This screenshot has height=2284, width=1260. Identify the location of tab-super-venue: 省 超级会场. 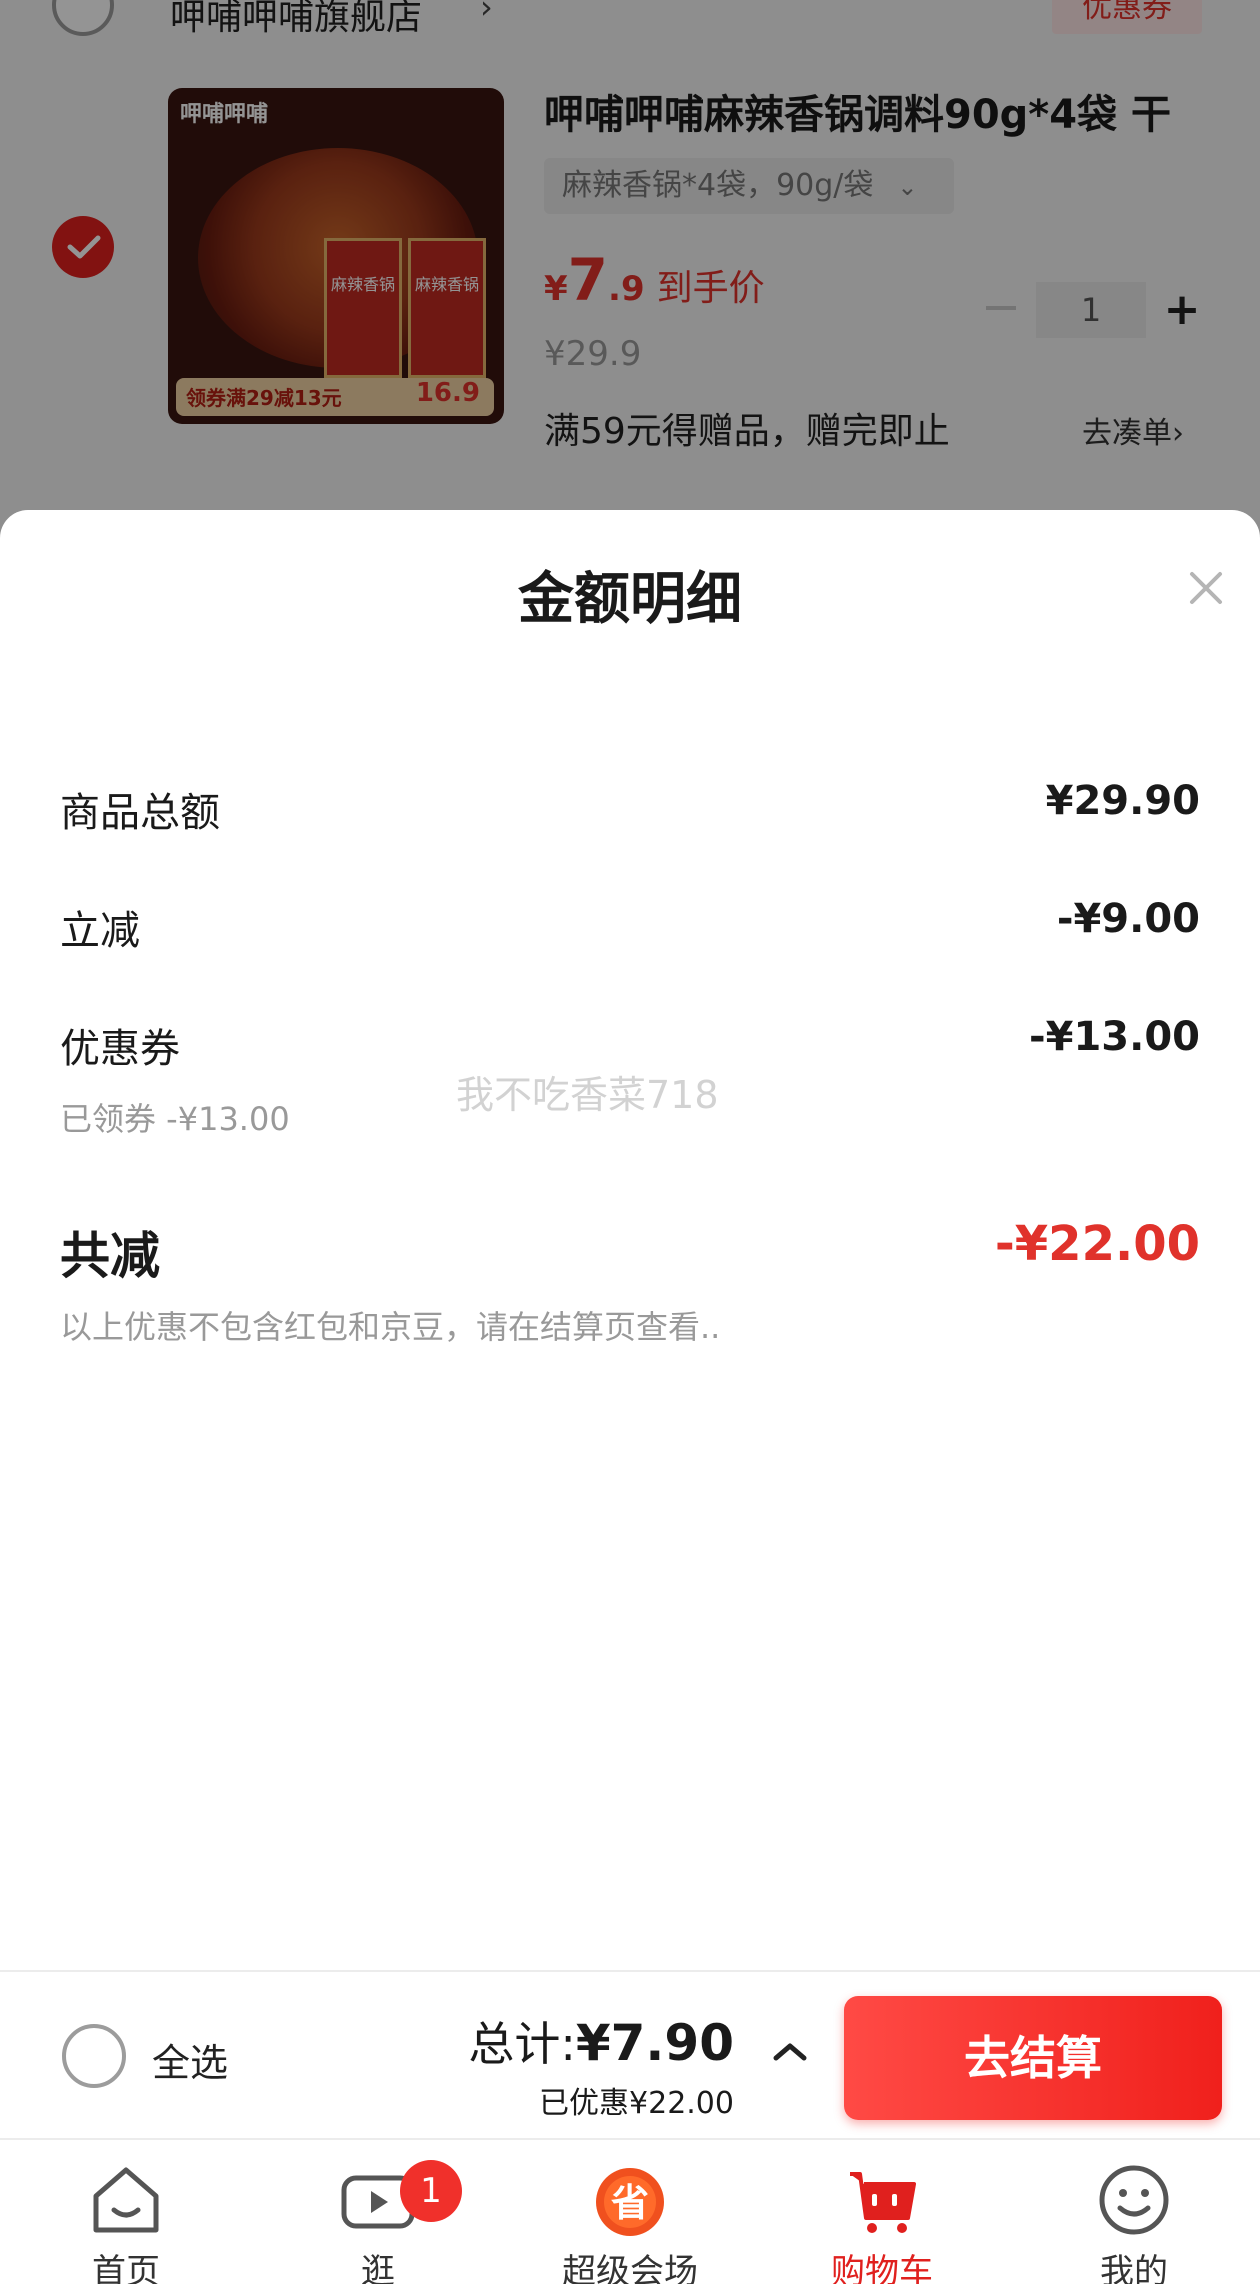
(630, 2212).